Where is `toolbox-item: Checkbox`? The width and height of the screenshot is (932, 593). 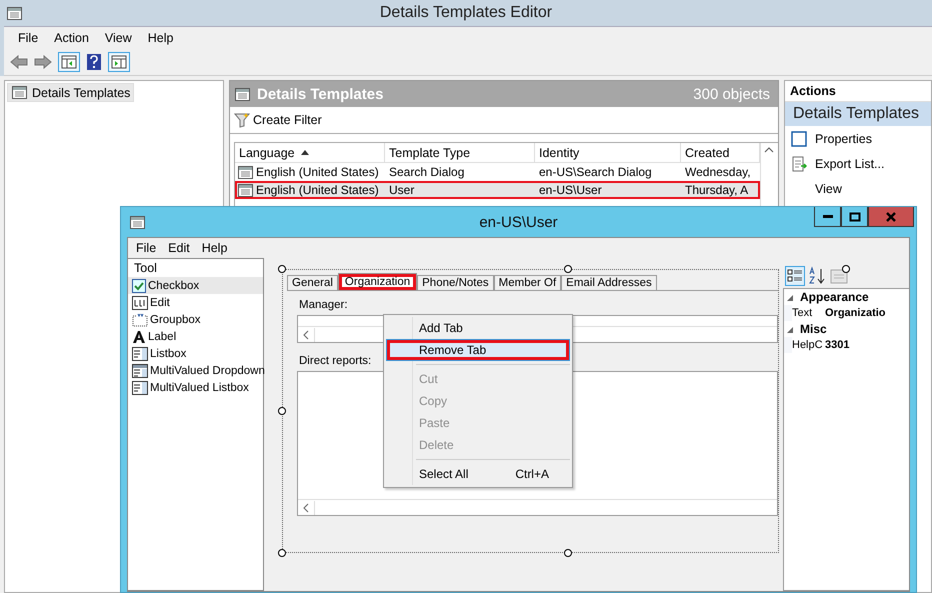 toolbox-item: Checkbox is located at coordinates (195, 285).